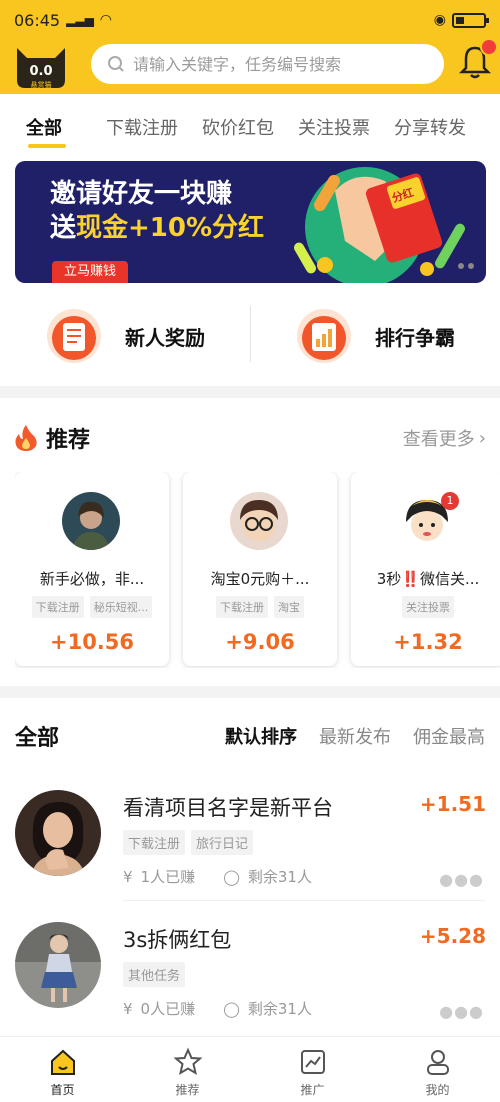 The width and height of the screenshot is (500, 1102). What do you see at coordinates (154, 842) in the screenshot?
I see `task-tag: 下载注册` at bounding box center [154, 842].